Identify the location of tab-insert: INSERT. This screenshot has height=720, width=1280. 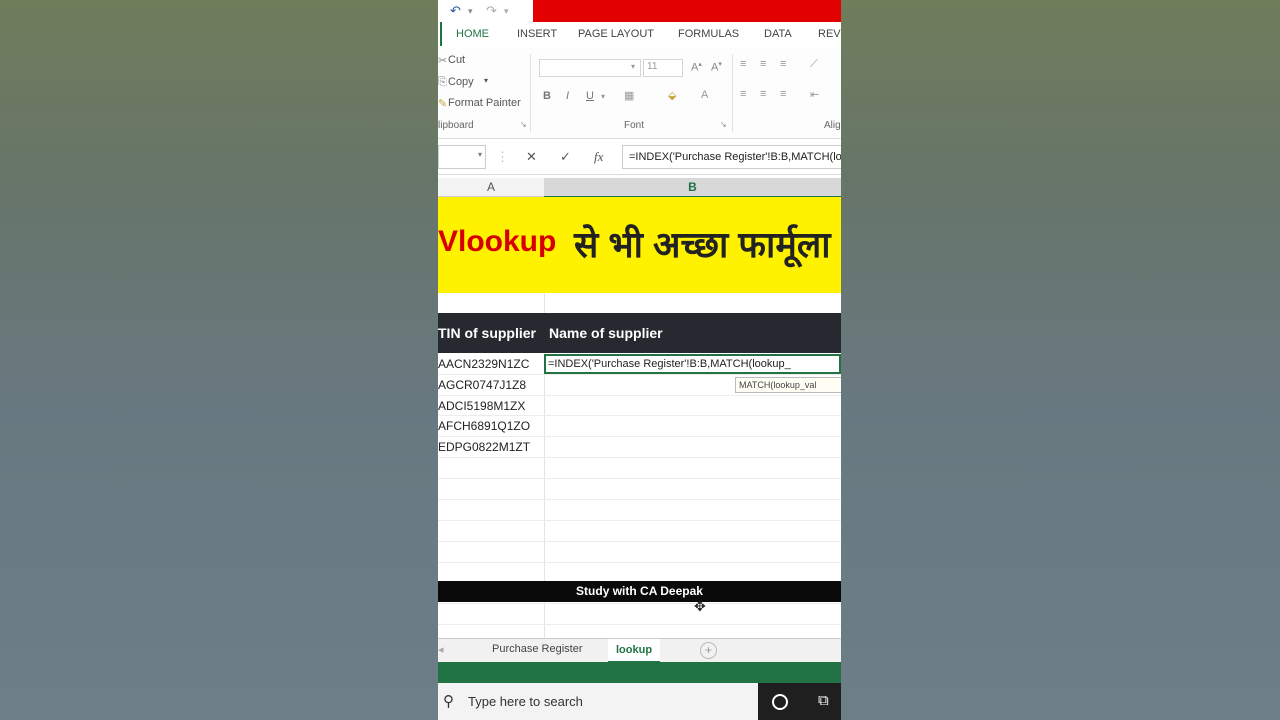
(537, 34).